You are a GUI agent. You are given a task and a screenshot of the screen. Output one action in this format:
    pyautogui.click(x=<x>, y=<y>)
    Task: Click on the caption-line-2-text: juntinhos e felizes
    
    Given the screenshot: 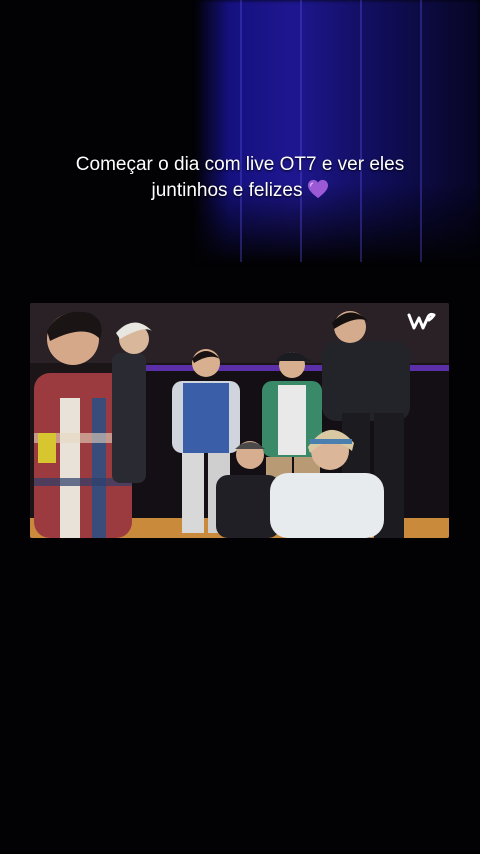 What is the action you would take?
    pyautogui.click(x=227, y=190)
    